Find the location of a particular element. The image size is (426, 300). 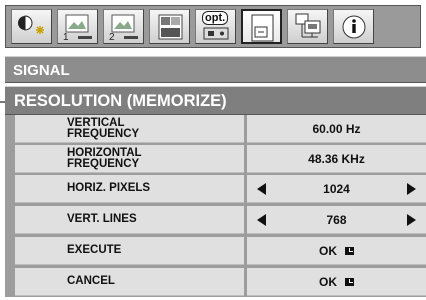

vertical-frequency-row: VERTICAL FREQUENCY 60.00 Hz is located at coordinates (215, 130).